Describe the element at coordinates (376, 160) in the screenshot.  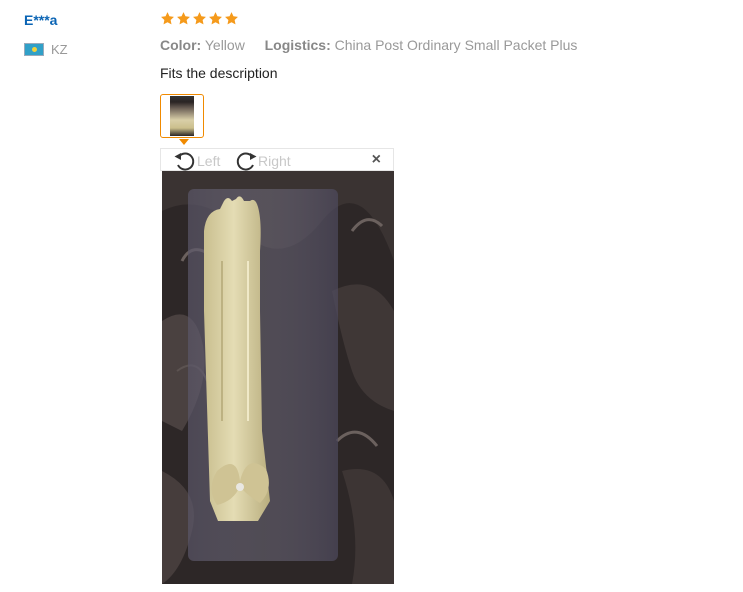
I see `close-icon: ×` at that location.